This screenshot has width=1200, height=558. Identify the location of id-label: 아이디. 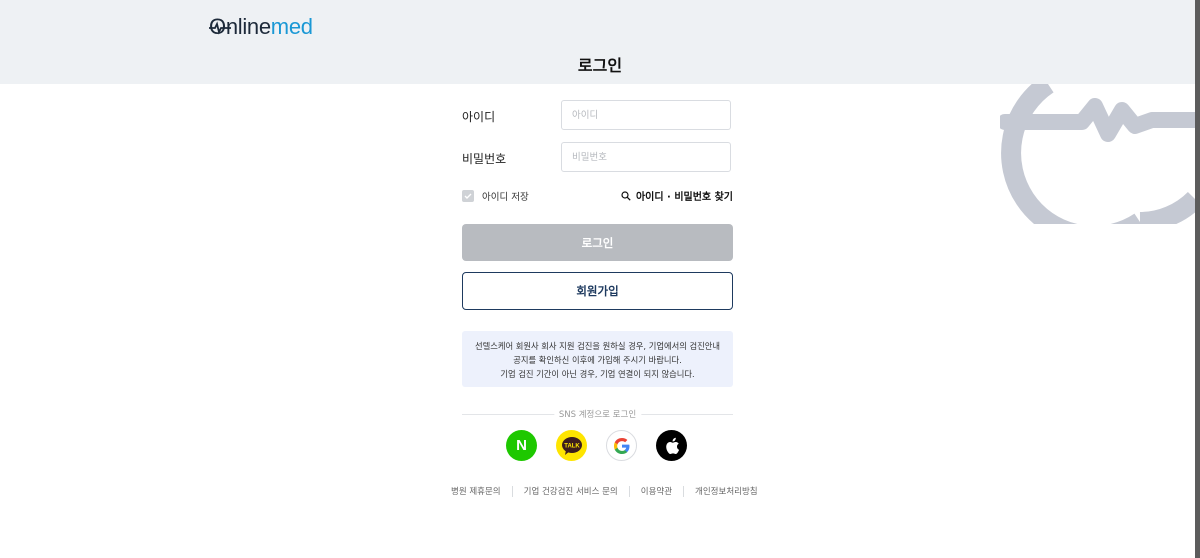
(479, 117).